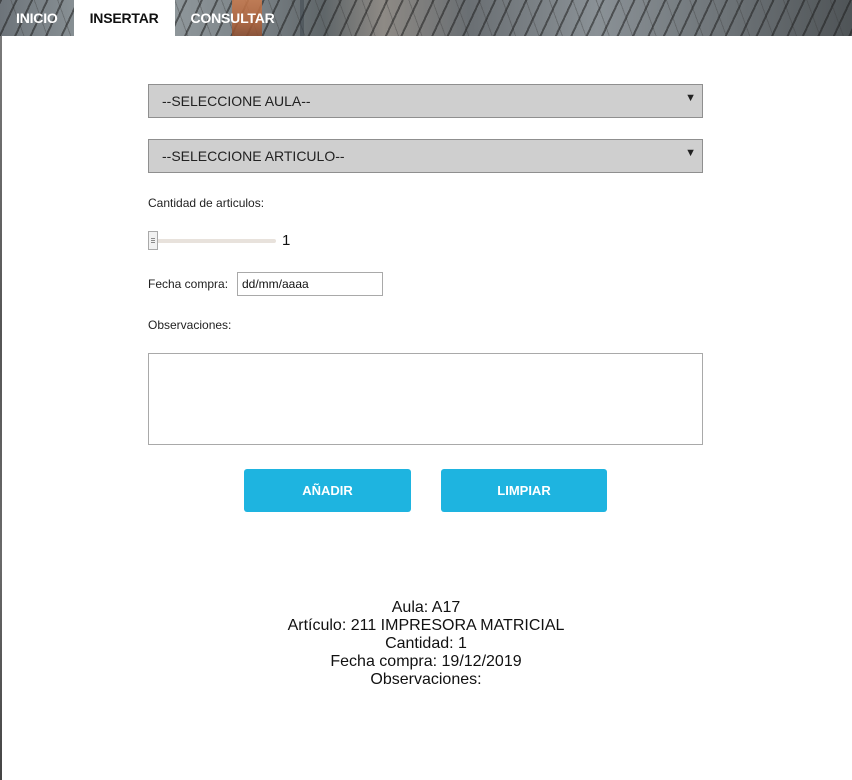 The width and height of the screenshot is (852, 780). What do you see at coordinates (426, 643) in the screenshot?
I see `summary-cantidad: Cantidad: 1` at bounding box center [426, 643].